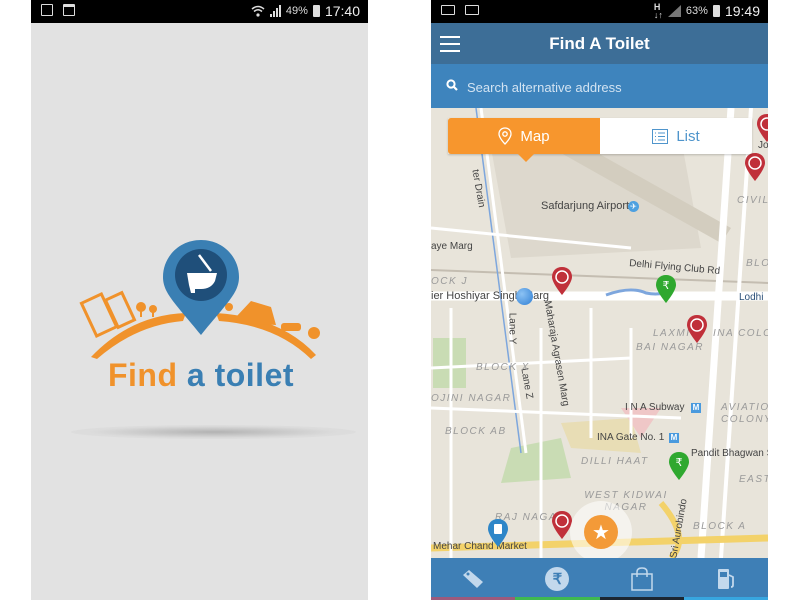 The image size is (800, 600). What do you see at coordinates (472, 10) in the screenshot?
I see `mail-icon` at bounding box center [472, 10].